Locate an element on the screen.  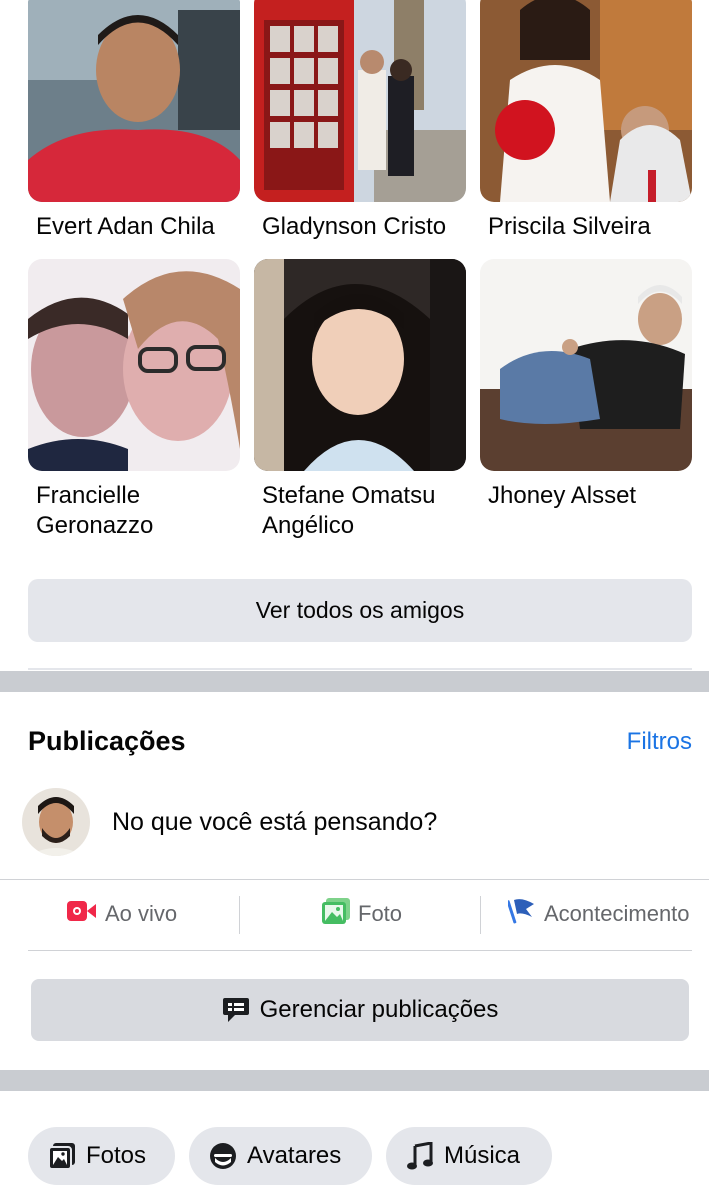
music-chip-label: Música is located at coordinates (482, 1155).